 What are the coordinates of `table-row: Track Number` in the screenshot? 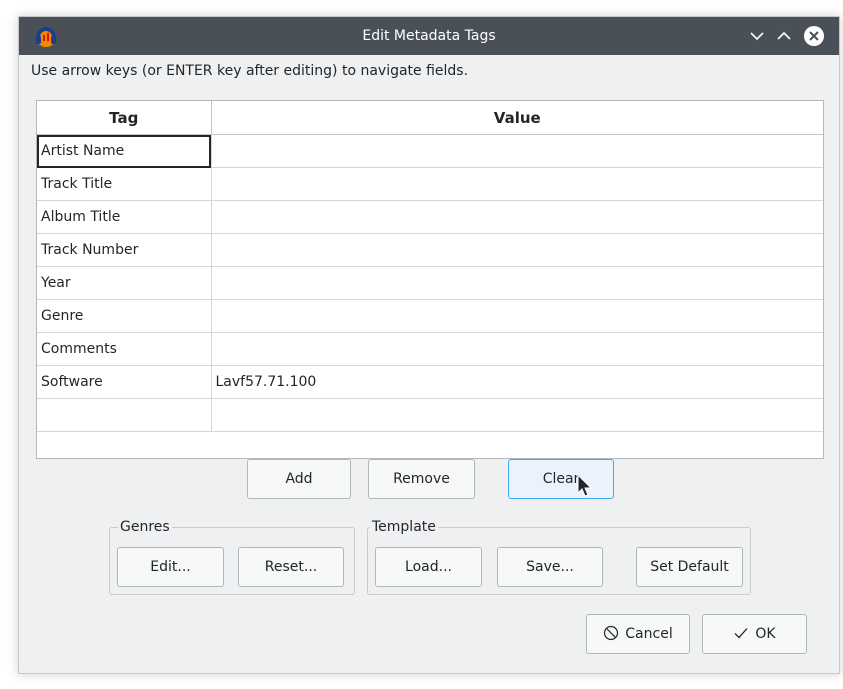 It's located at (430, 250).